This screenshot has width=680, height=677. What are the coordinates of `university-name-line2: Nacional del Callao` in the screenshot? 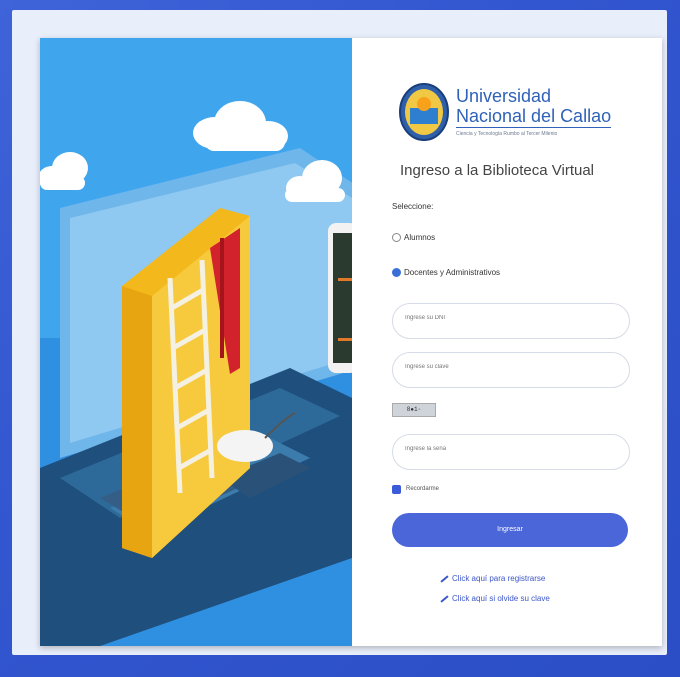 It's located at (534, 116).